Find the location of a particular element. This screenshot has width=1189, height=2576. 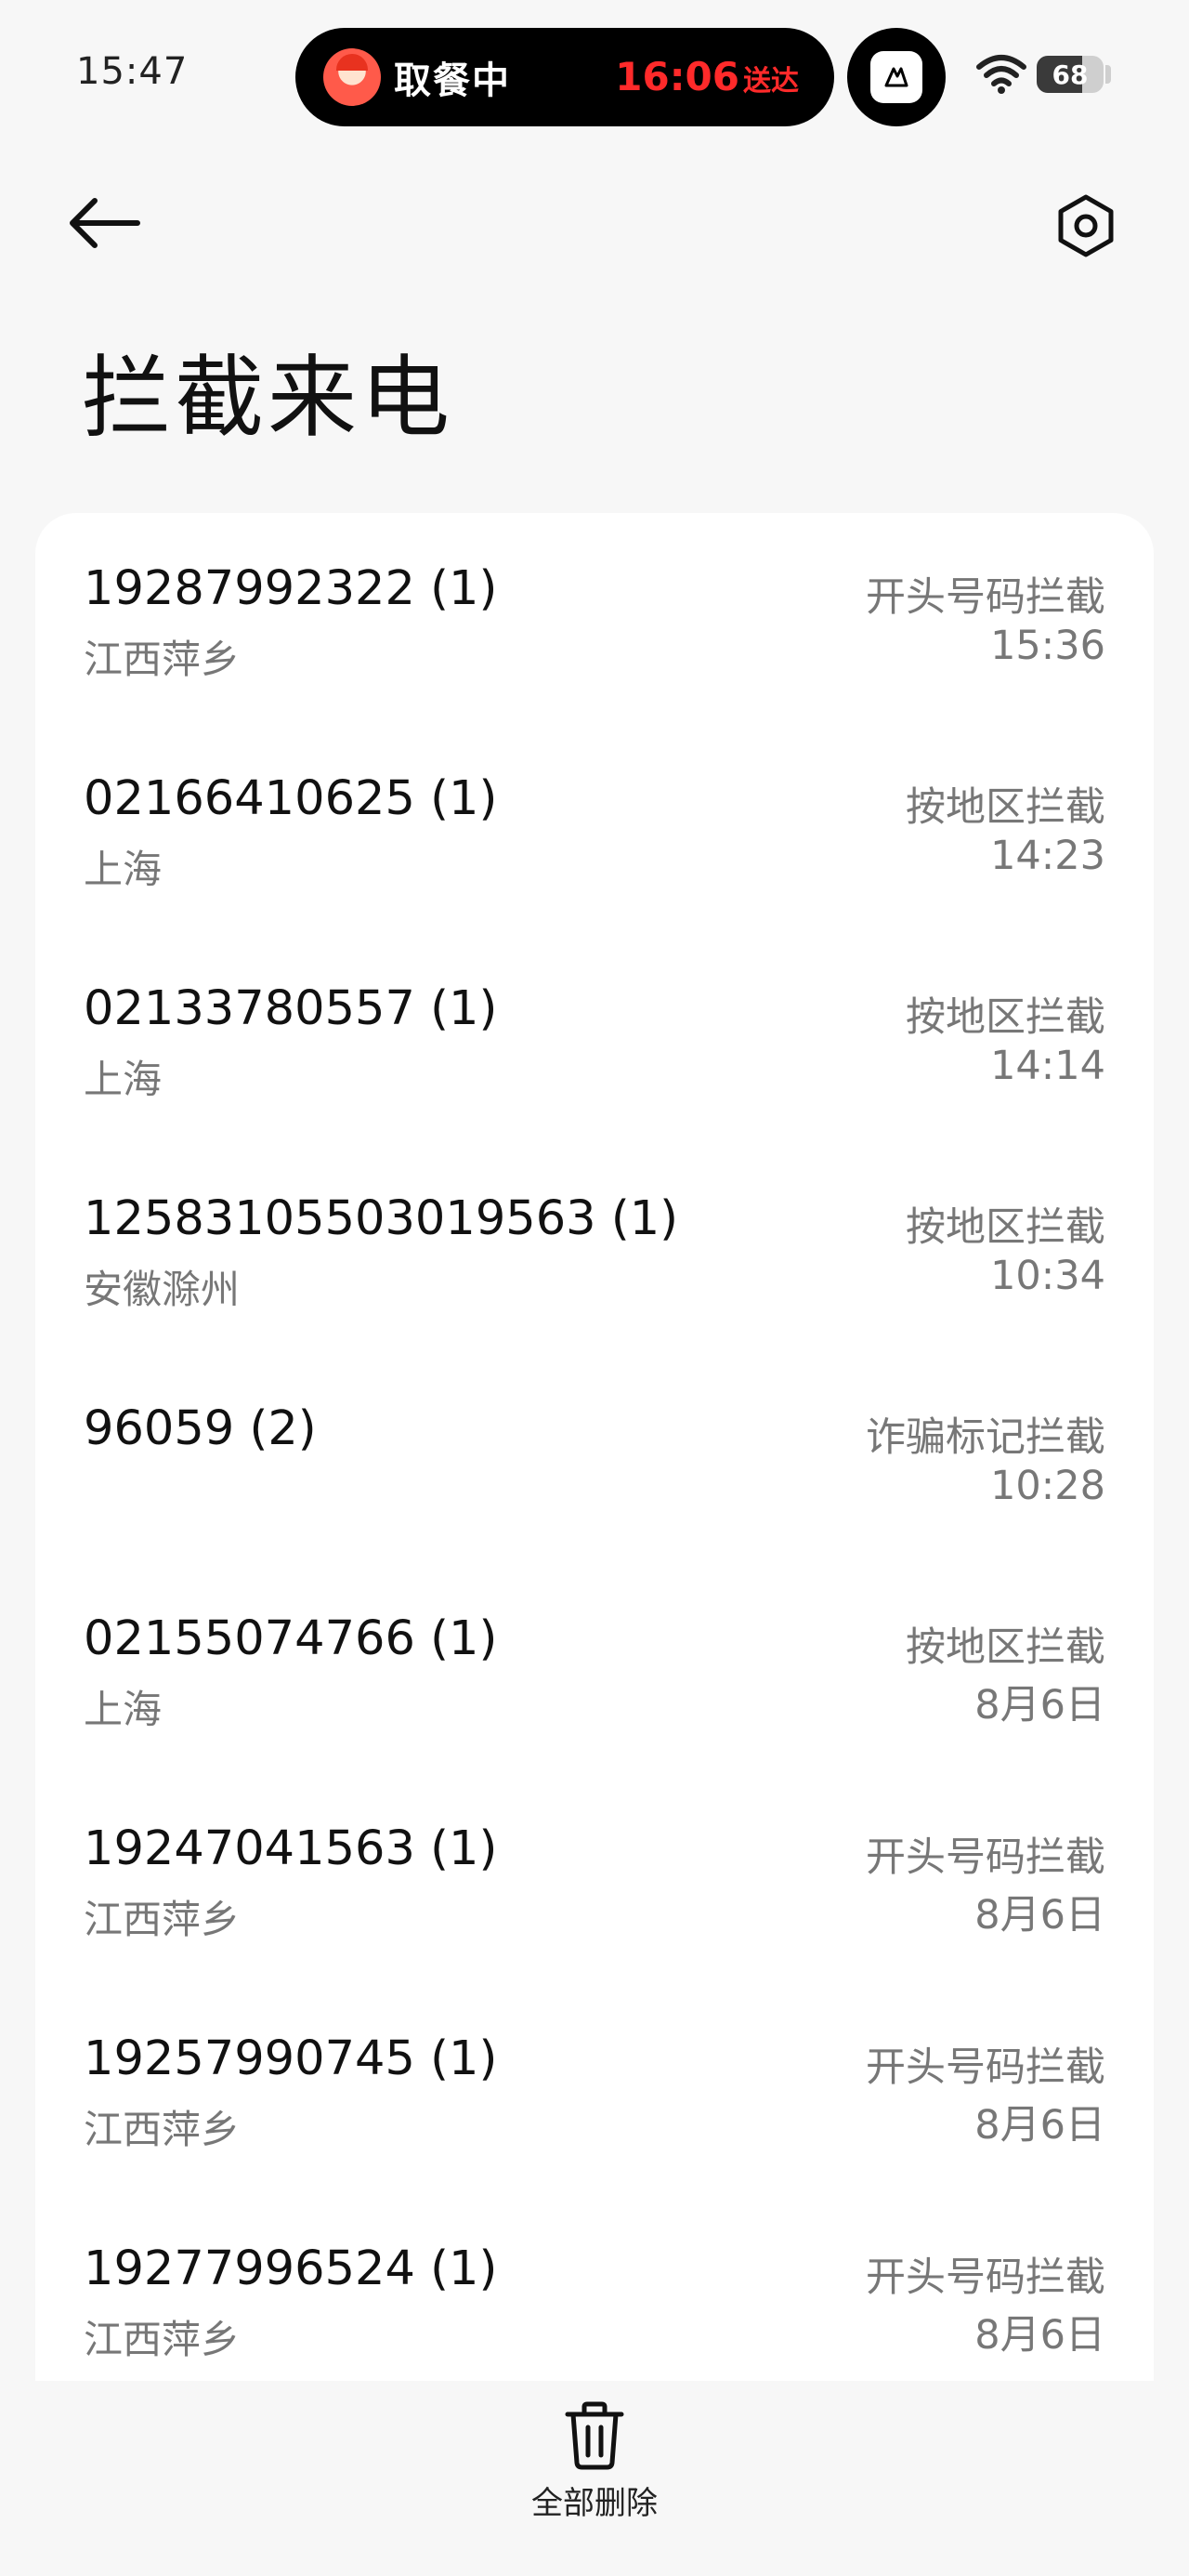

status-time: 15:47 is located at coordinates (132, 71).